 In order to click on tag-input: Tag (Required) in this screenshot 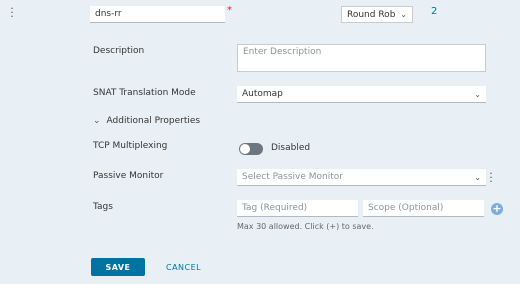, I will do `click(297, 208)`.